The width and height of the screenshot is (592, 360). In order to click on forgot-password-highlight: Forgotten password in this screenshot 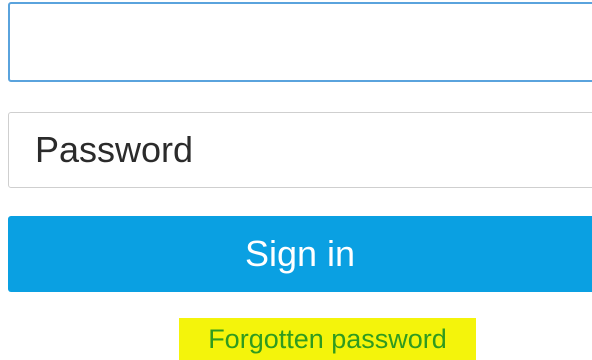, I will do `click(327, 339)`.